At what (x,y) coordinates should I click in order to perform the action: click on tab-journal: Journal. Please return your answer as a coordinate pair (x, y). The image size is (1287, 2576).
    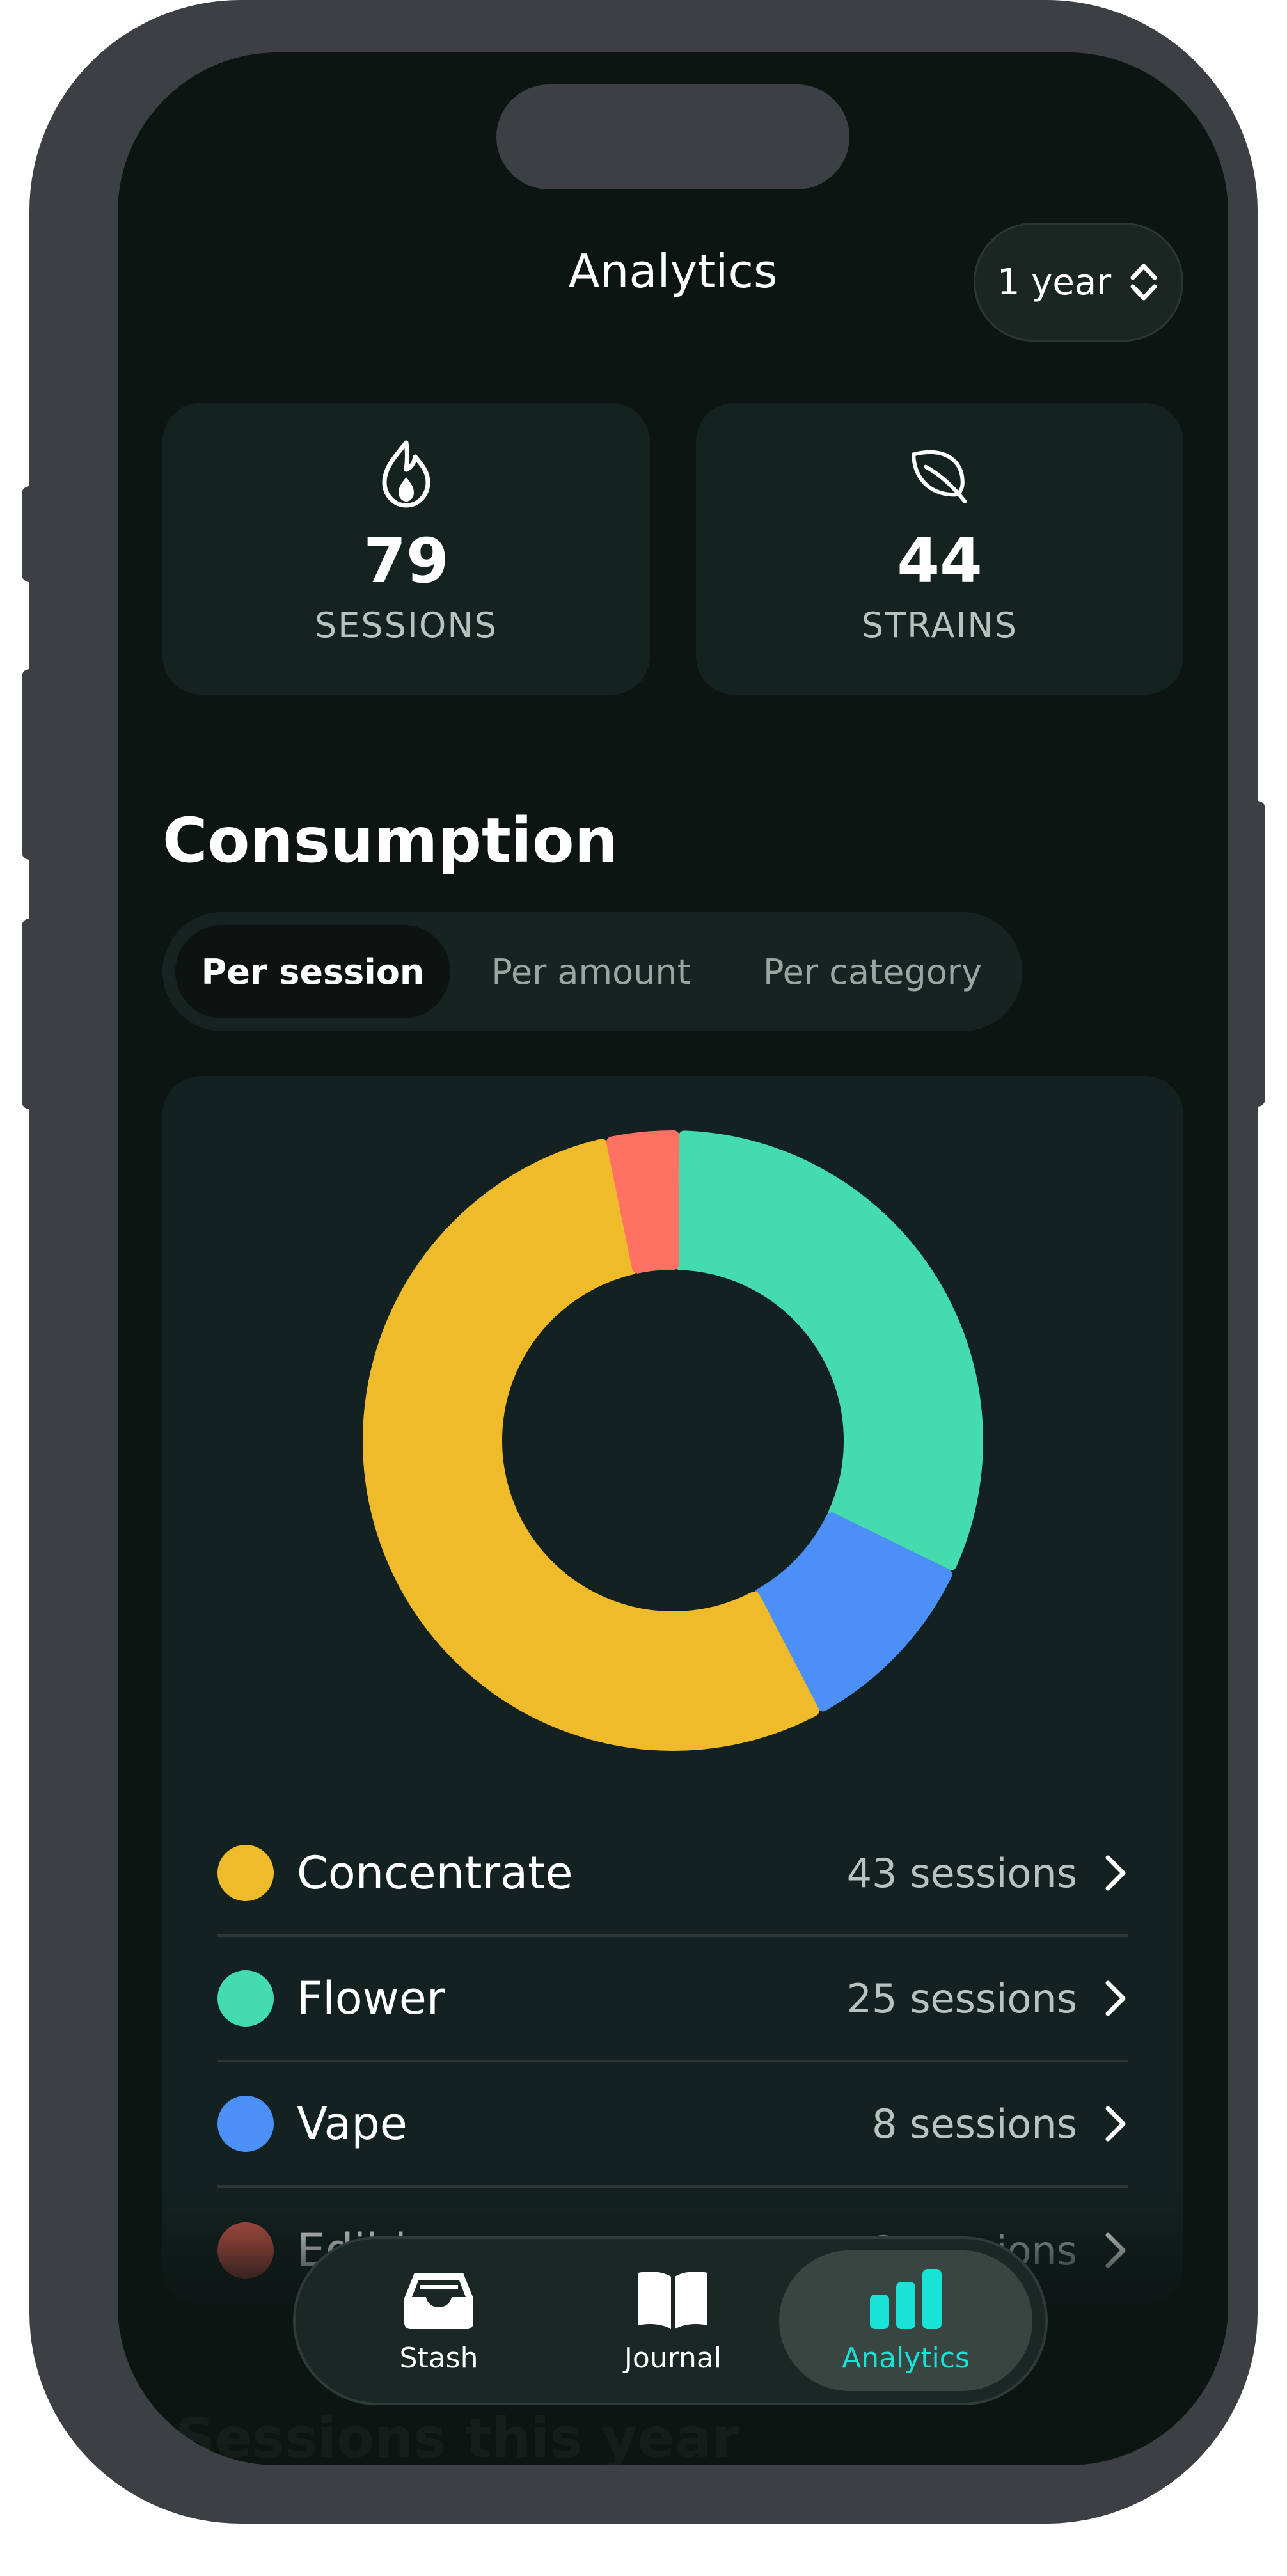
    Looking at the image, I should click on (673, 2320).